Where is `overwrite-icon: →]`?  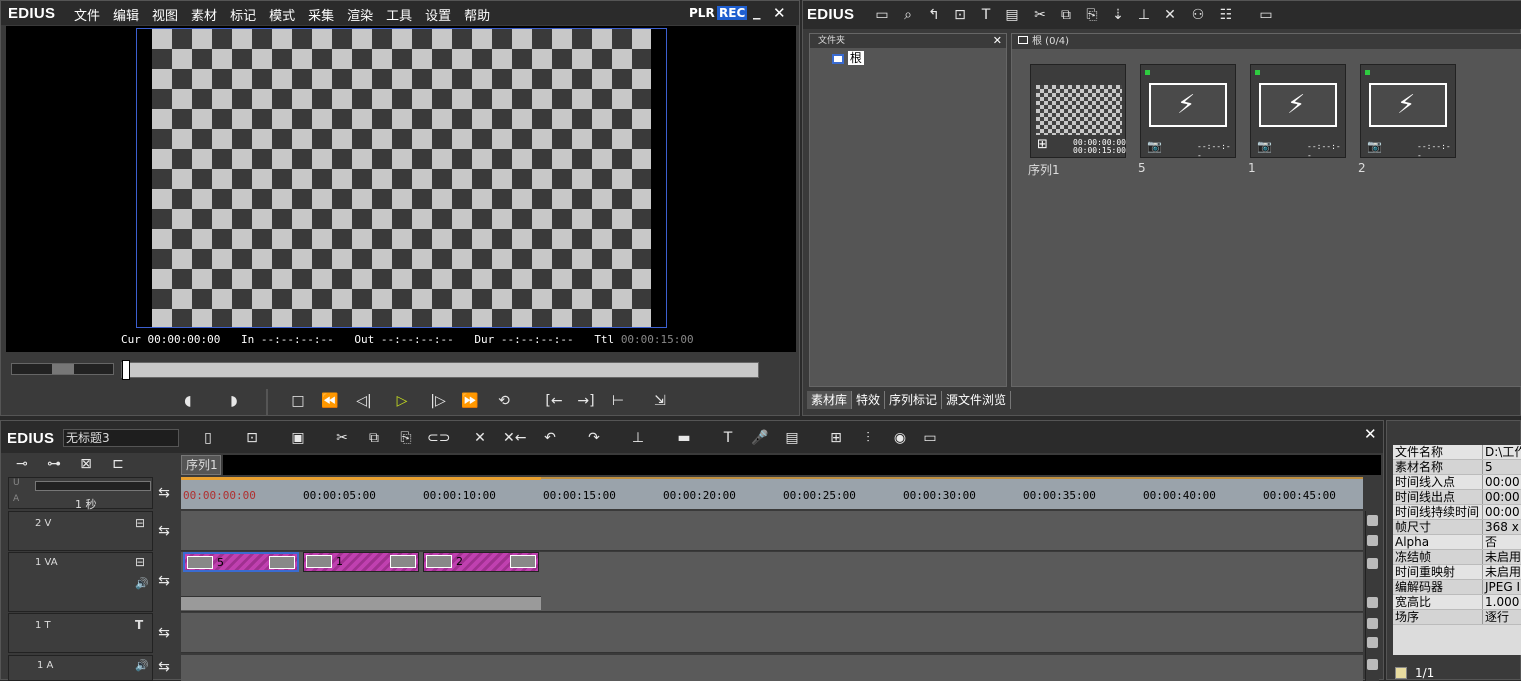
overwrite-icon: →] is located at coordinates (586, 401).